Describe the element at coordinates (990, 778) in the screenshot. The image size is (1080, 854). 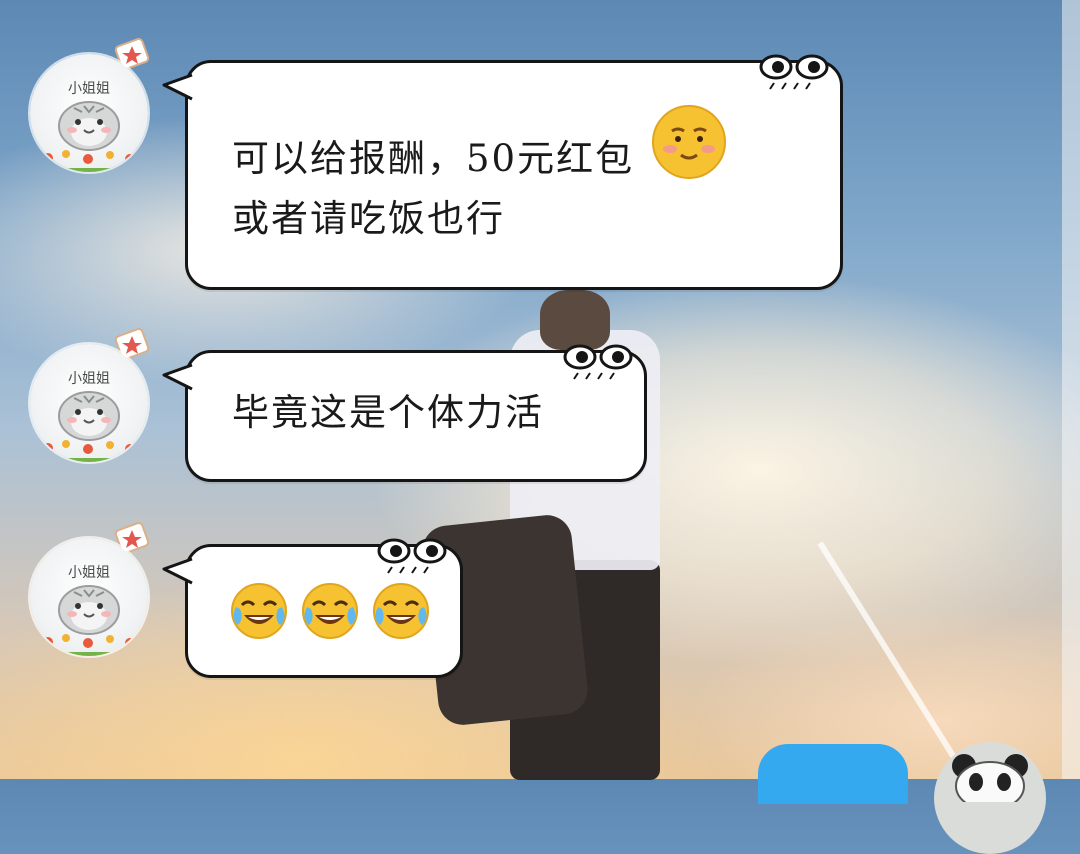
I see `panda-icon` at that location.